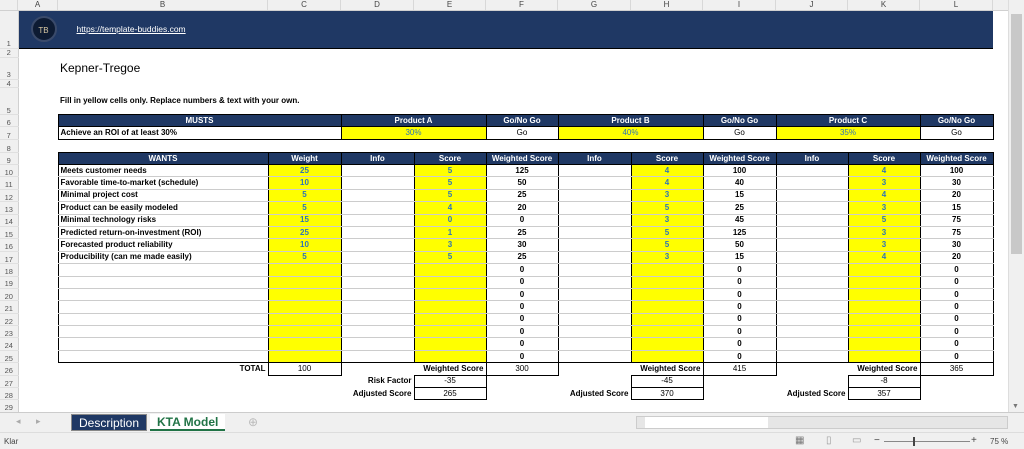 The height and width of the screenshot is (449, 1024). Describe the element at coordinates (9, 307) in the screenshot. I see `row-header: 21` at that location.